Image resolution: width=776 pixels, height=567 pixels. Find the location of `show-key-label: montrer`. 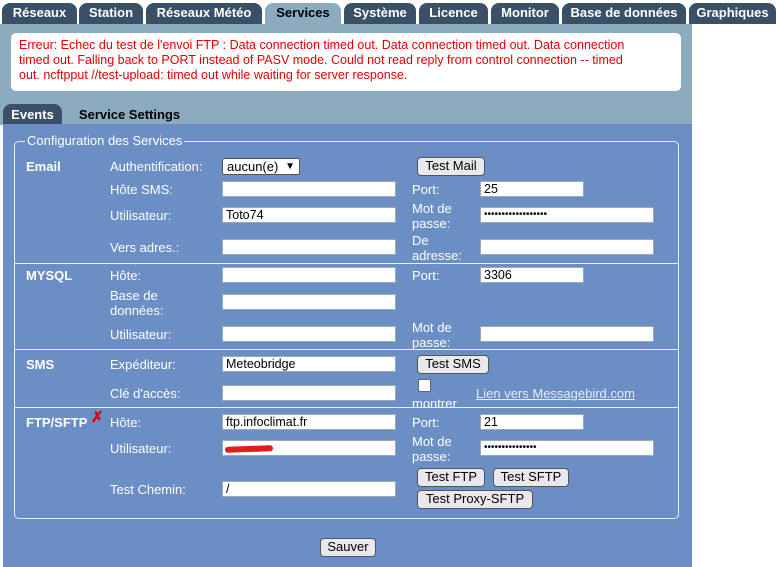

show-key-label: montrer is located at coordinates (434, 403).